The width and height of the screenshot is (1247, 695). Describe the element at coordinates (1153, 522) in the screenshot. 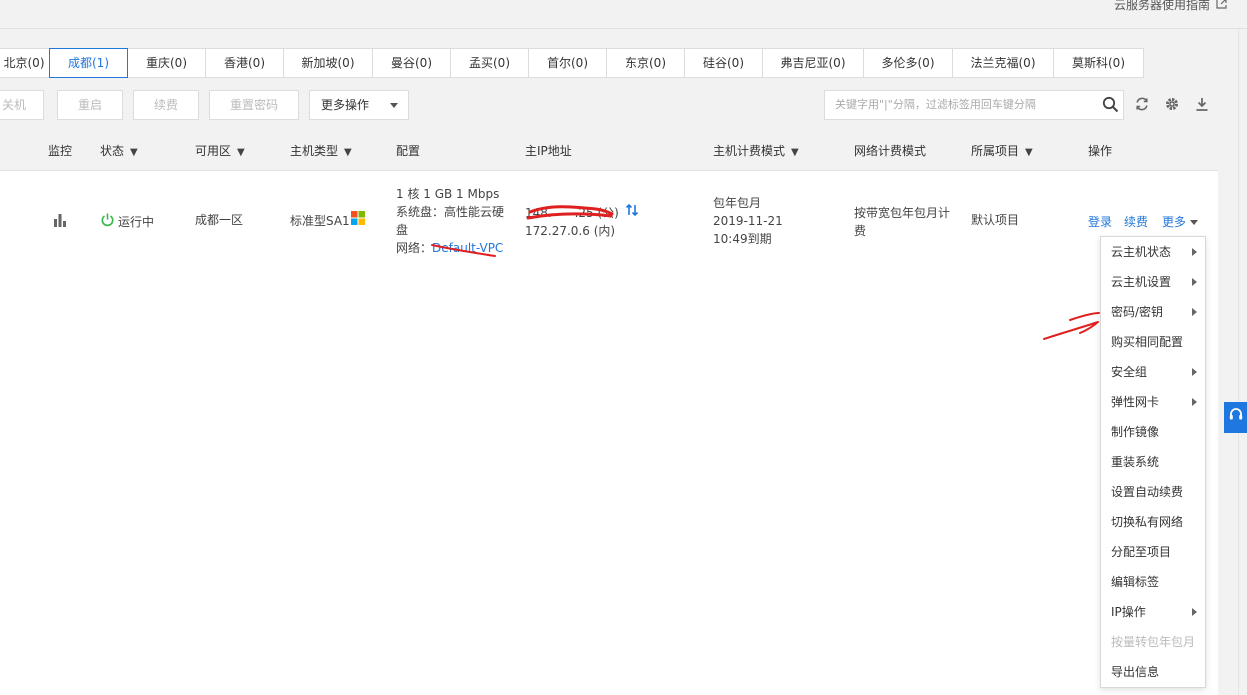

I see `menu-item-switch-vpc: 切换私有网络` at that location.